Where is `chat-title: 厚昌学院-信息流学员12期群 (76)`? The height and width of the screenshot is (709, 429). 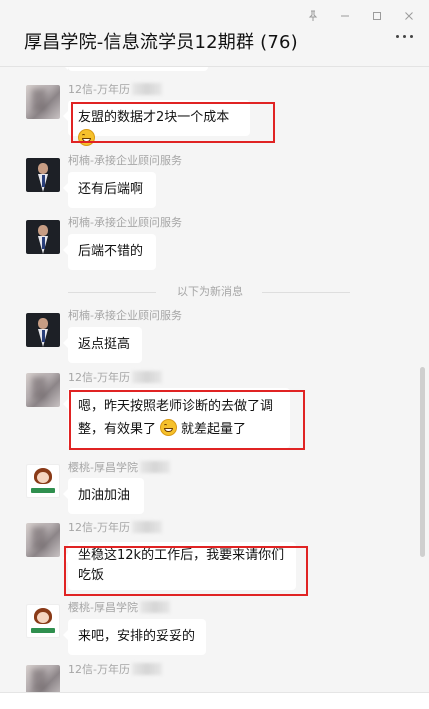 chat-title: 厚昌学院-信息流学员12期群 (76) is located at coordinates (161, 42).